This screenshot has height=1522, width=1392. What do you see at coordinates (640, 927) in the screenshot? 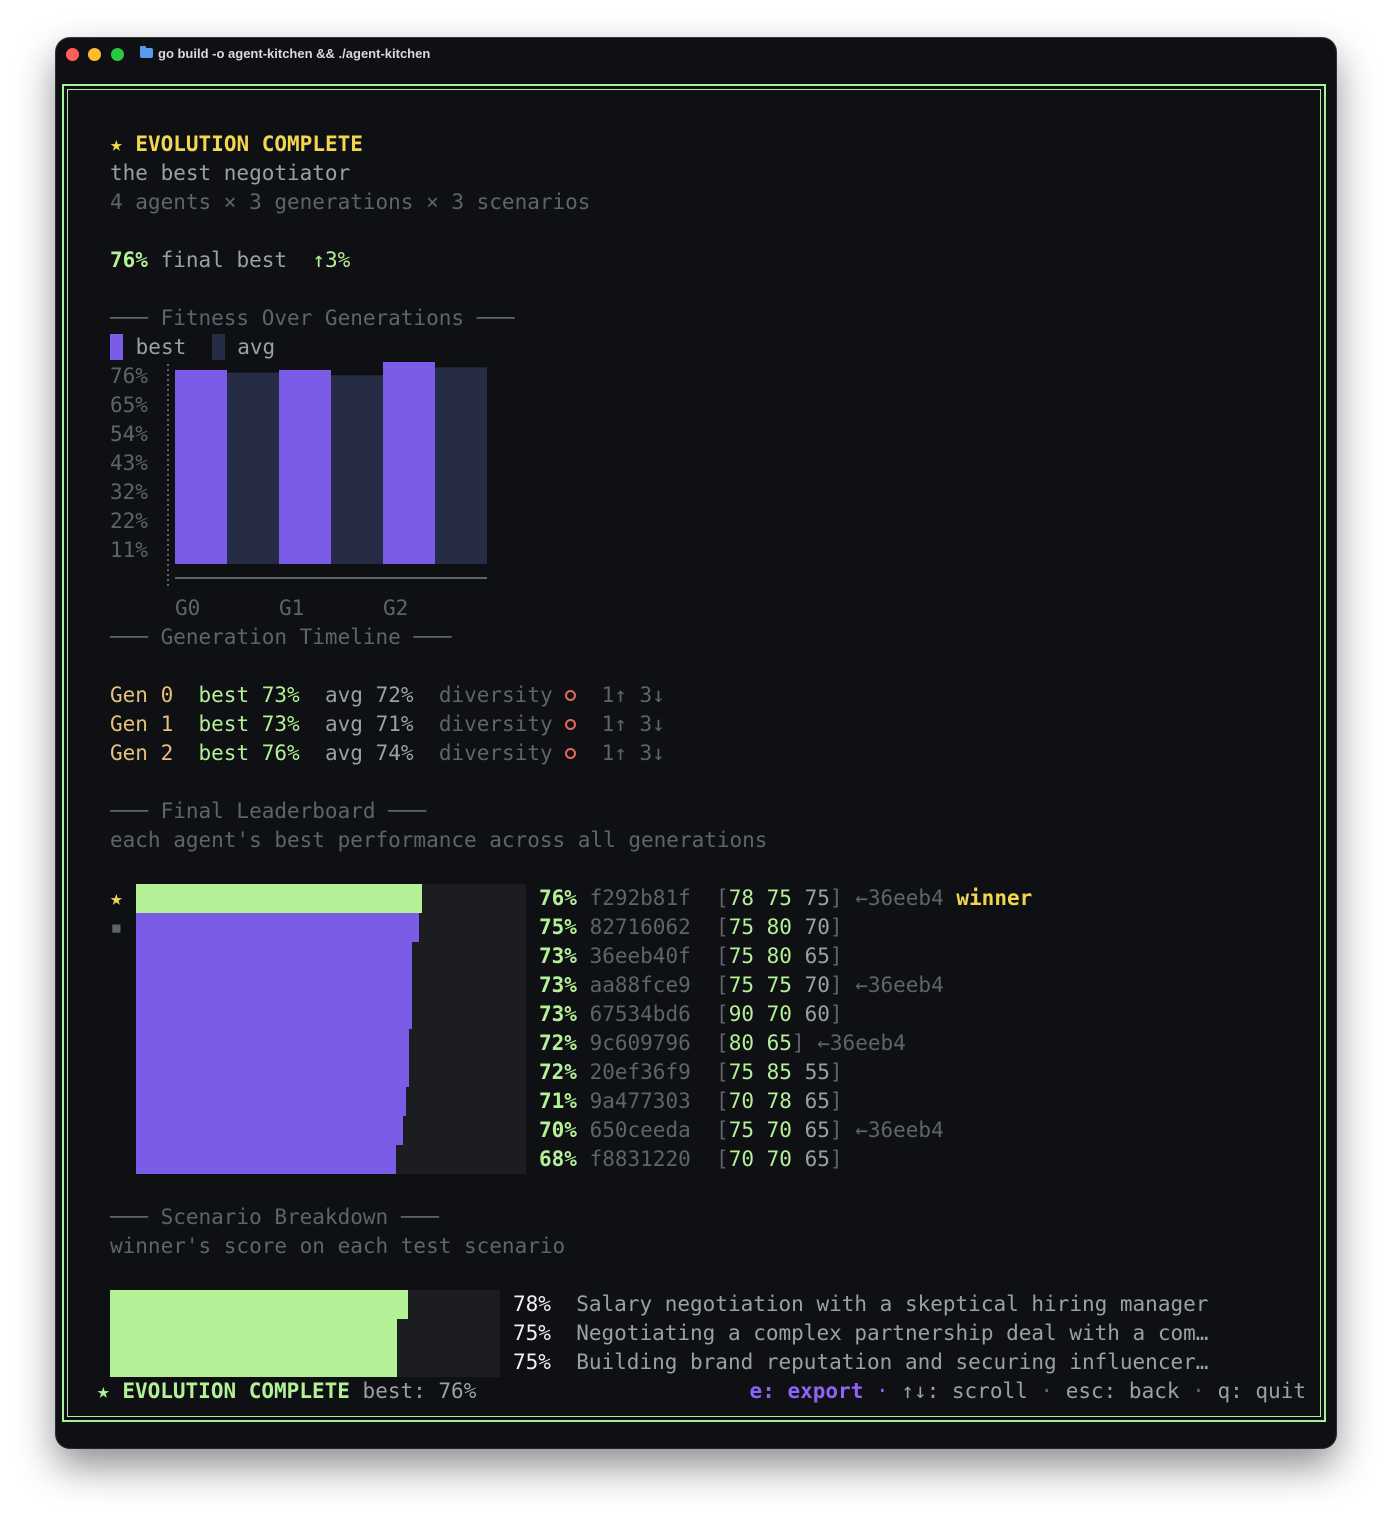
I see `agent-id: 82716062` at bounding box center [640, 927].